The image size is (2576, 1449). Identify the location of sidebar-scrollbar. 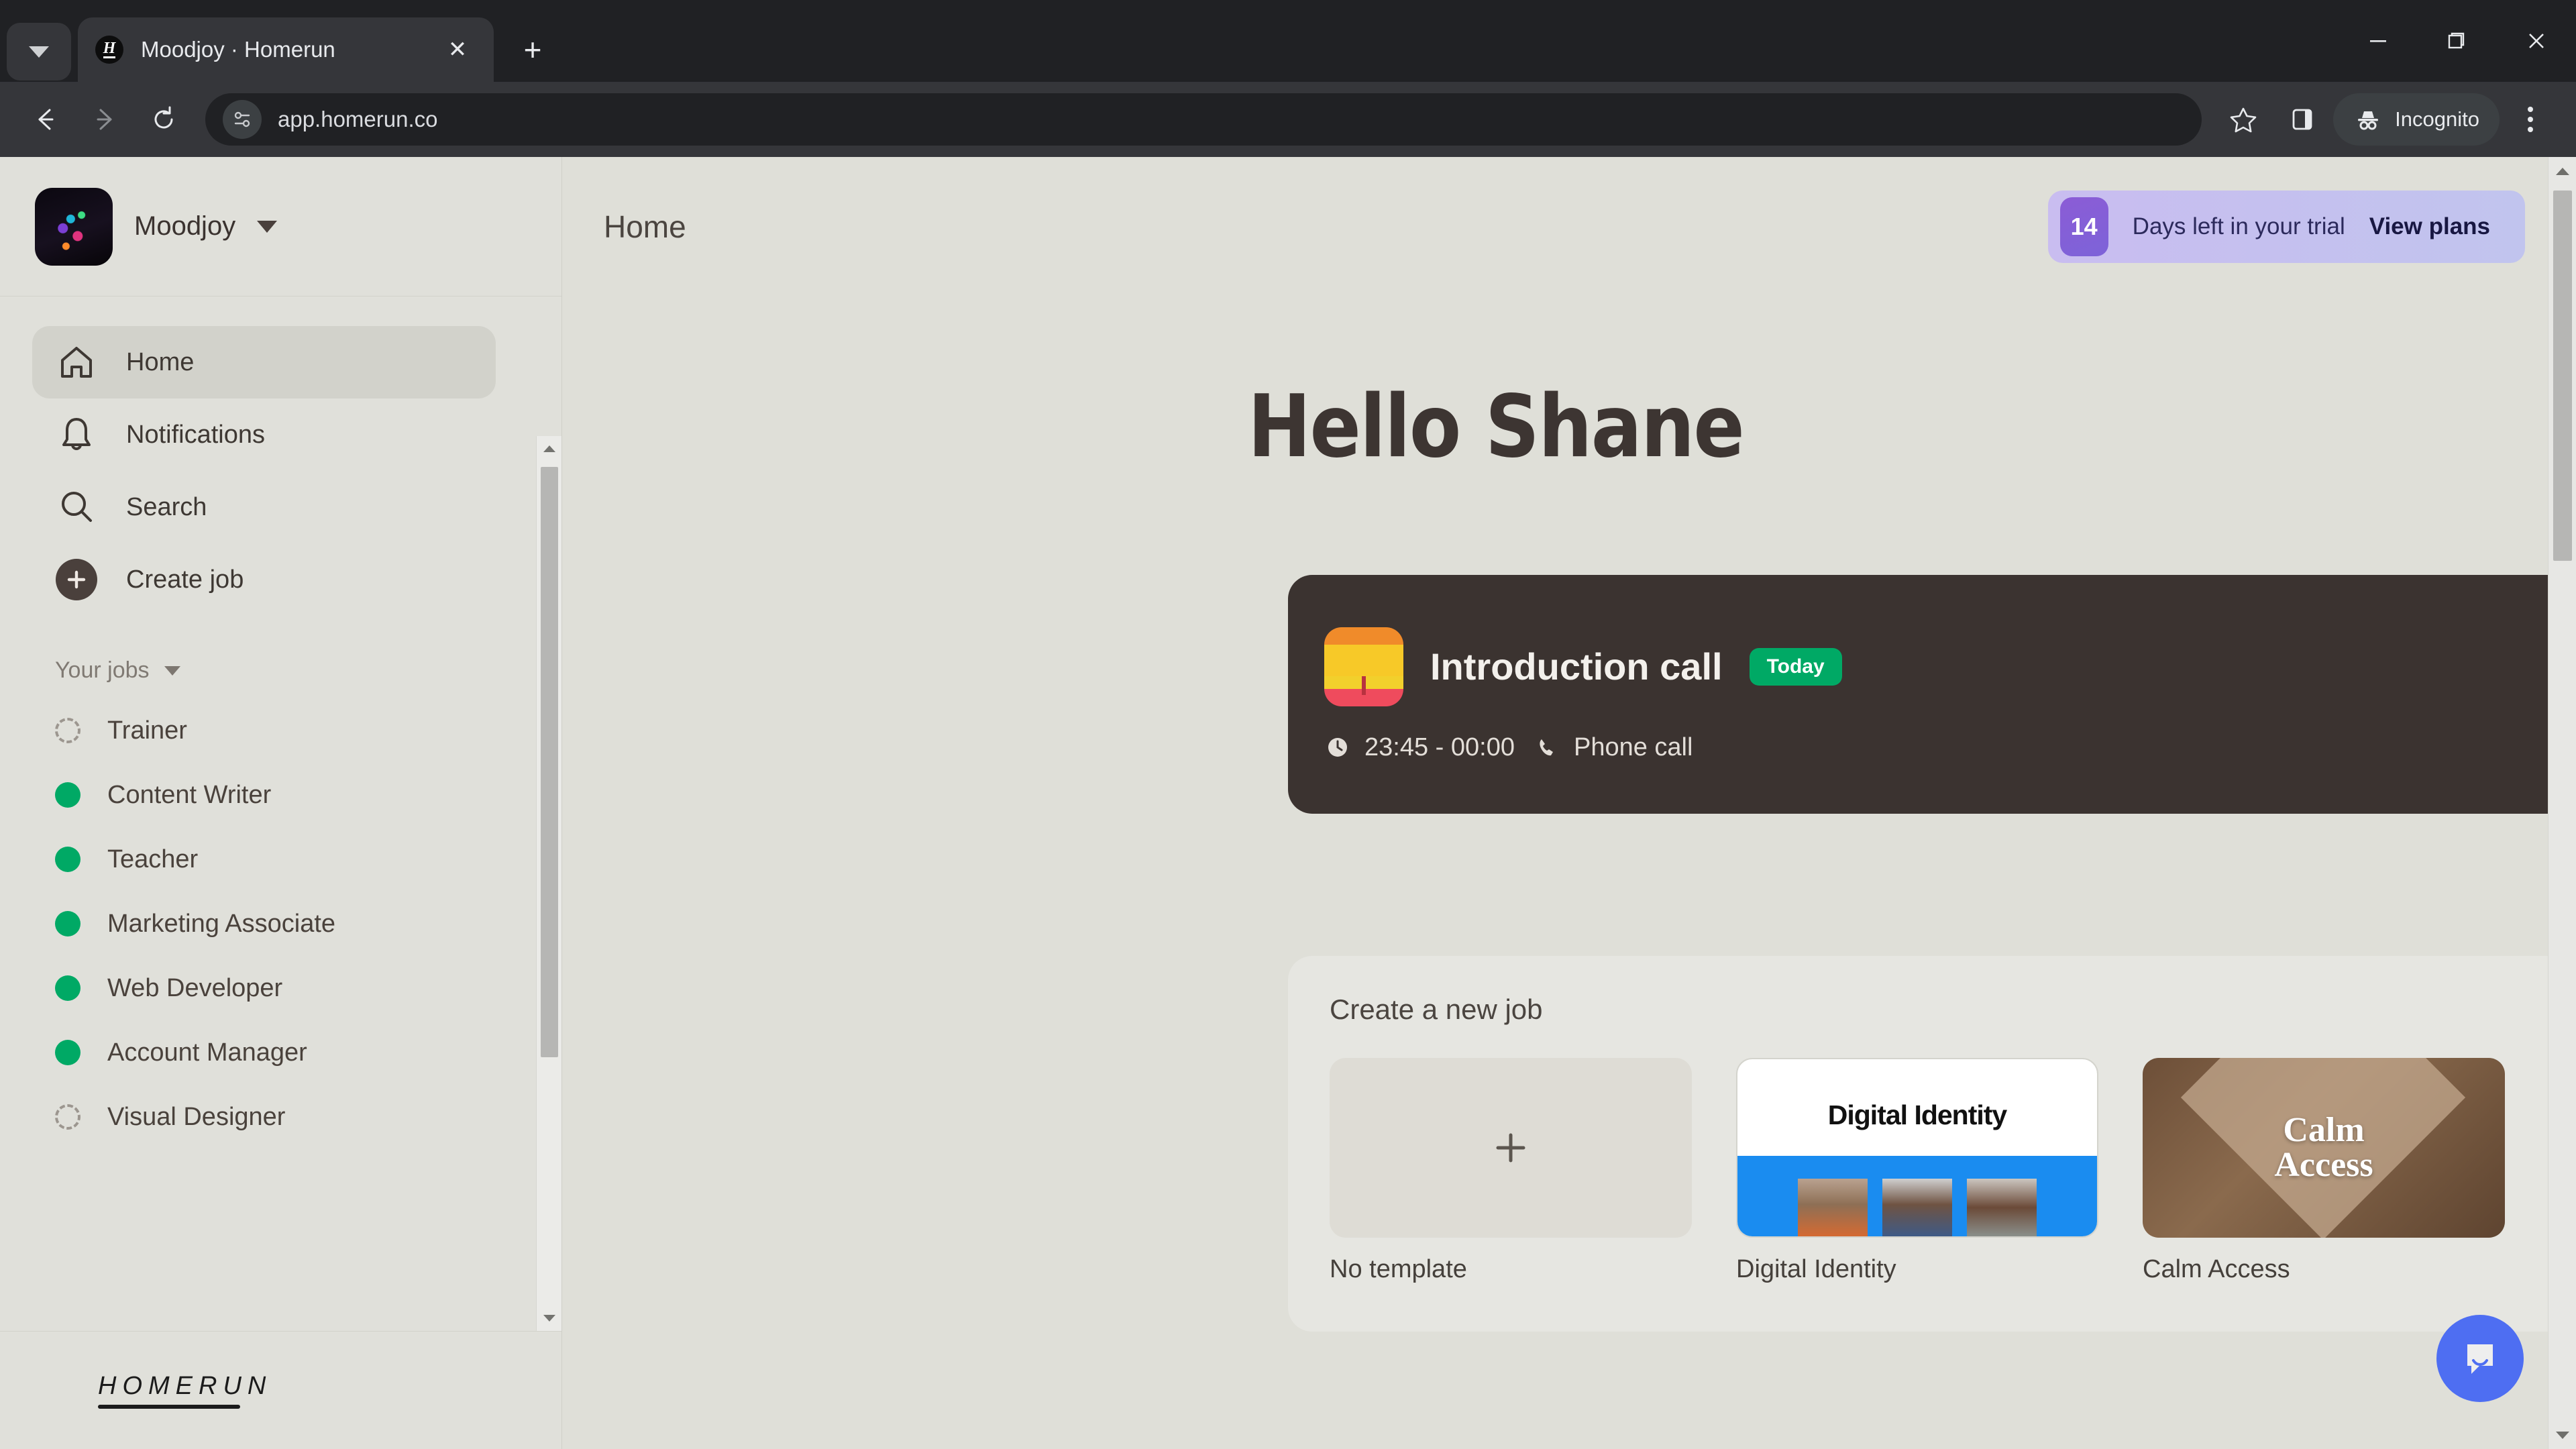
(548, 883).